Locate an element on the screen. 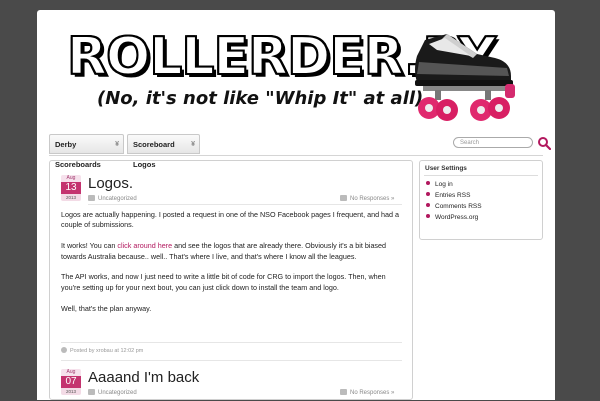  sidebar-divider is located at coordinates (481, 175).